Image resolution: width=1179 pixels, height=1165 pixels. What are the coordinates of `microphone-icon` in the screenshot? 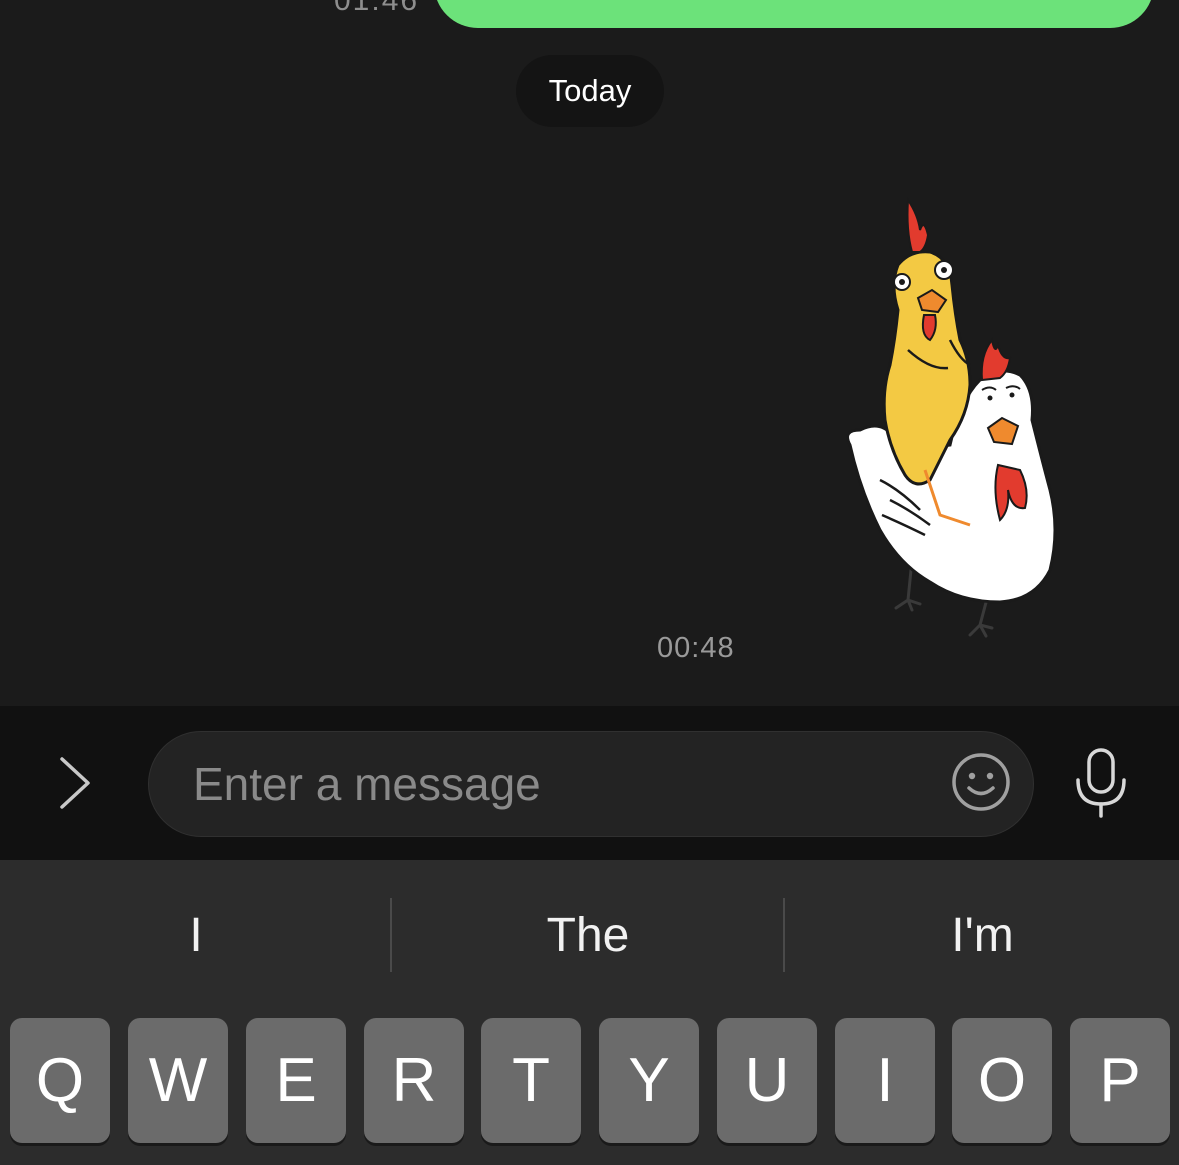 It's located at (1101, 783).